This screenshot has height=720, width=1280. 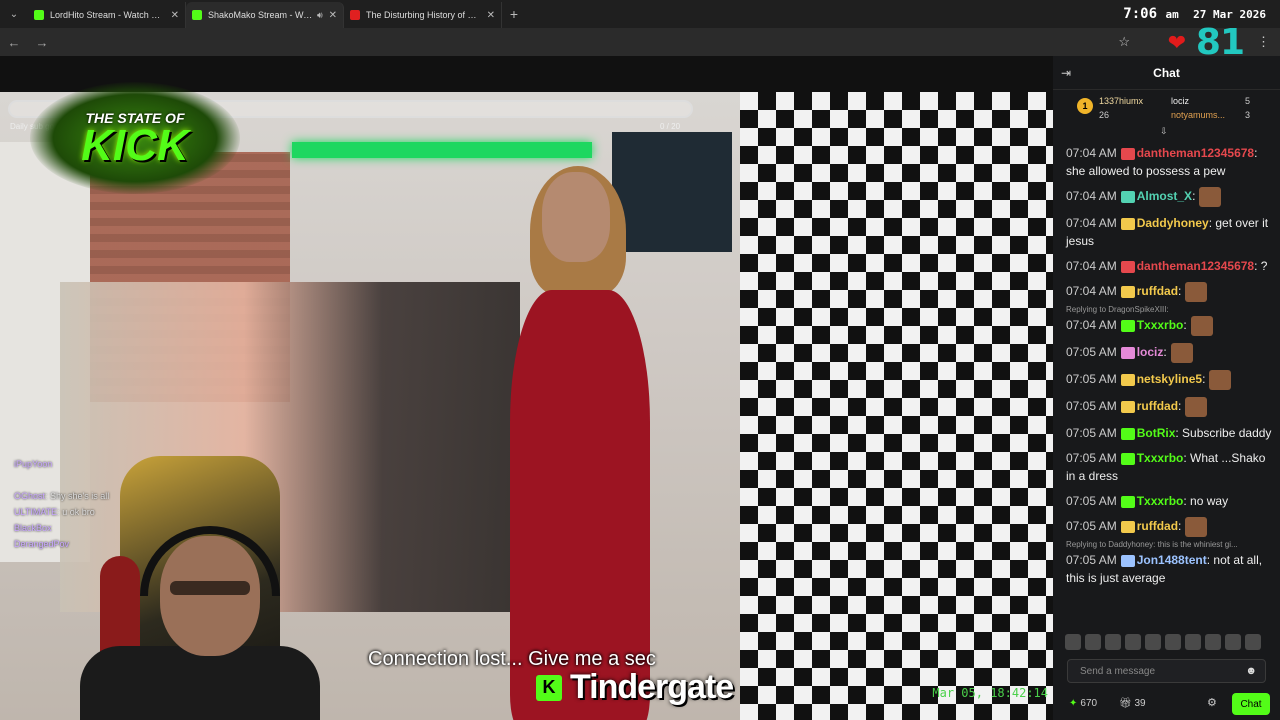 I want to click on shirt, so click(x=200, y=683).